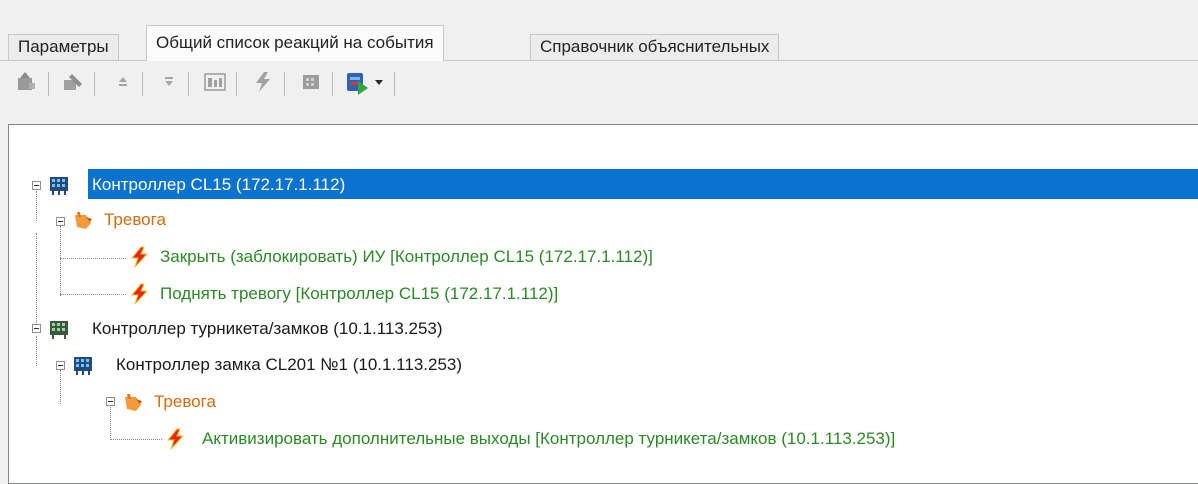  I want to click on reaction-icon, so click(263, 82).